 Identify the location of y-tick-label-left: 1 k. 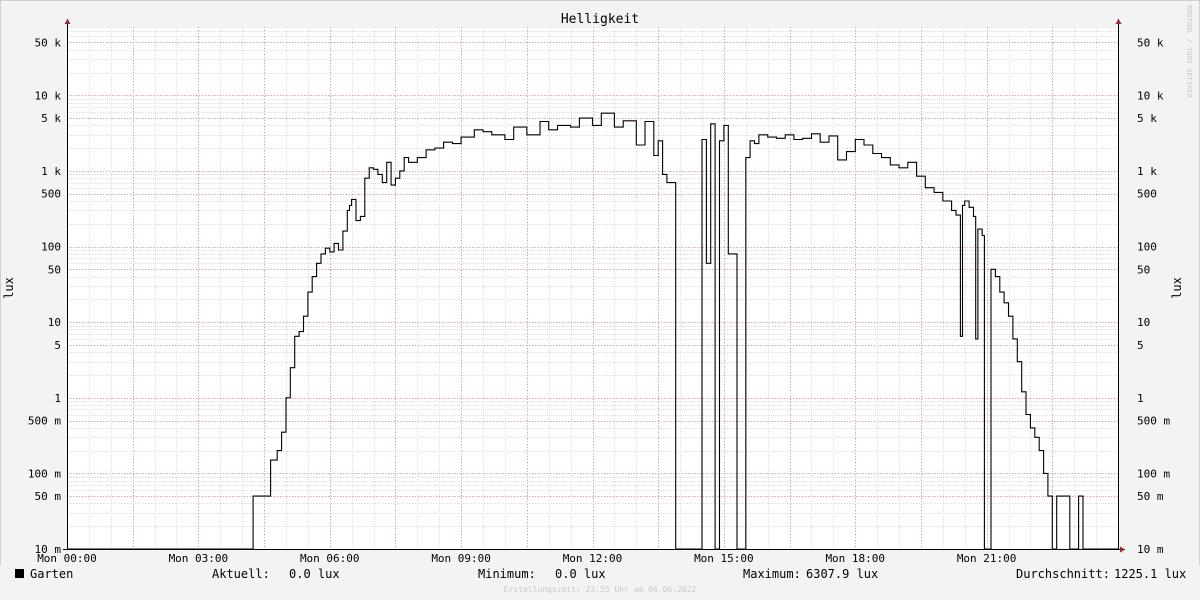
(51, 171).